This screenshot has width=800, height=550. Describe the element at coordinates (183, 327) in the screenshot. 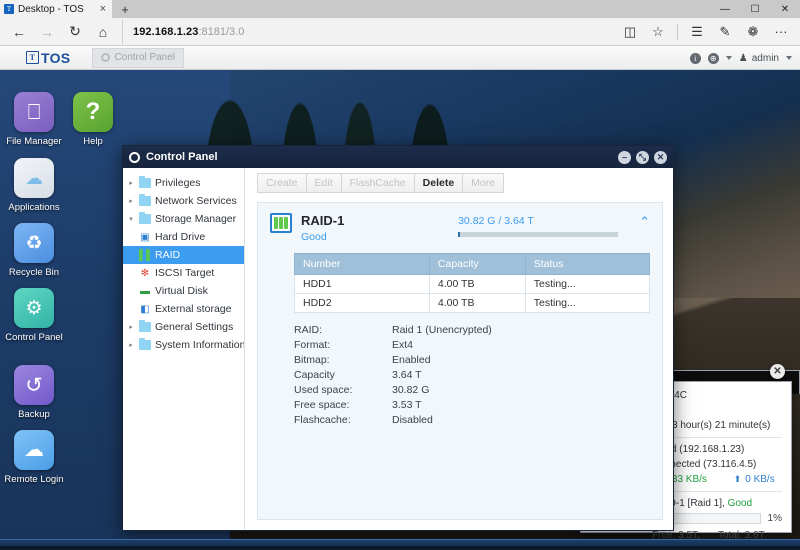

I see `sidebar-item-general-settings: ▸ General Settings` at that location.